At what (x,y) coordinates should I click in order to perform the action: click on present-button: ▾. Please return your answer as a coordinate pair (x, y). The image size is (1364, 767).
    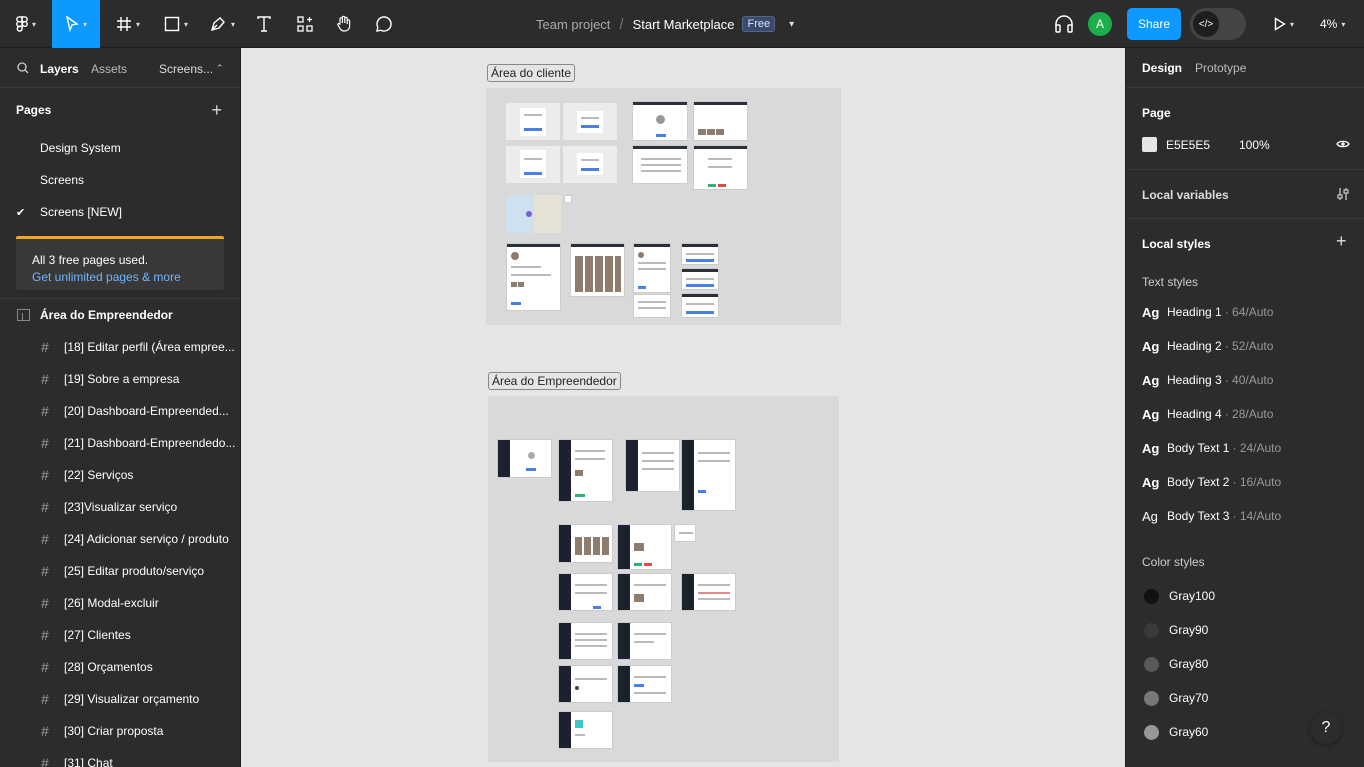
    Looking at the image, I should click on (1284, 24).